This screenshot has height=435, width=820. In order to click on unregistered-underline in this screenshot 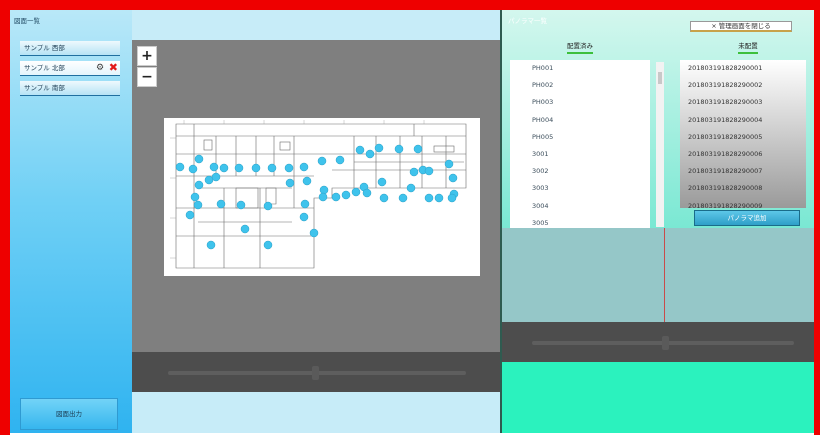, I will do `click(748, 53)`.